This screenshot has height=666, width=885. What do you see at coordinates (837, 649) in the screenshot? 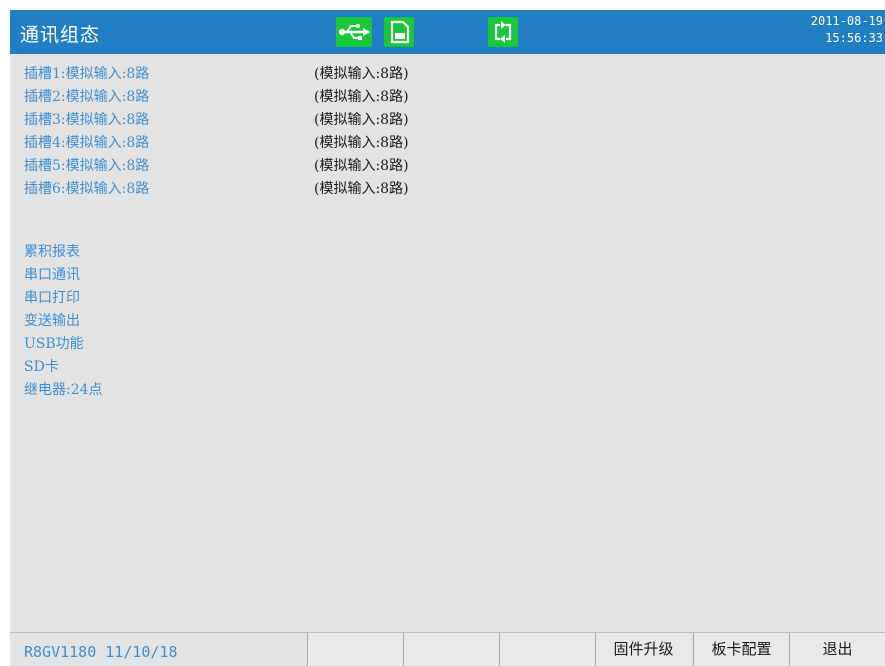
I see `exit-button: 退出` at bounding box center [837, 649].